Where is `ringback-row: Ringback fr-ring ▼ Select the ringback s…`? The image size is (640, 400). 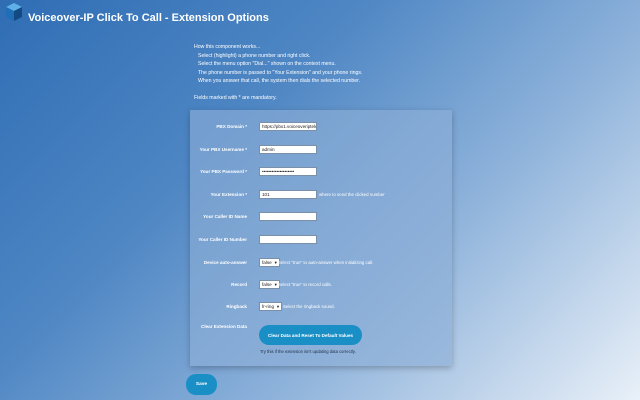 ringback-row: Ringback fr-ring ▼ Select the ringback s… is located at coordinates (321, 309).